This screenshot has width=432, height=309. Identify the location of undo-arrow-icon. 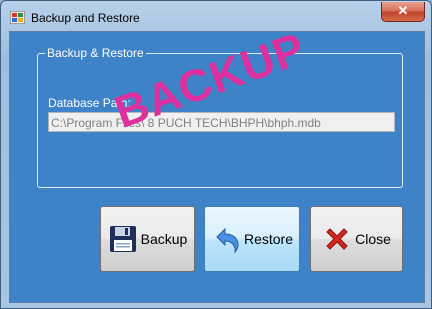
(227, 240).